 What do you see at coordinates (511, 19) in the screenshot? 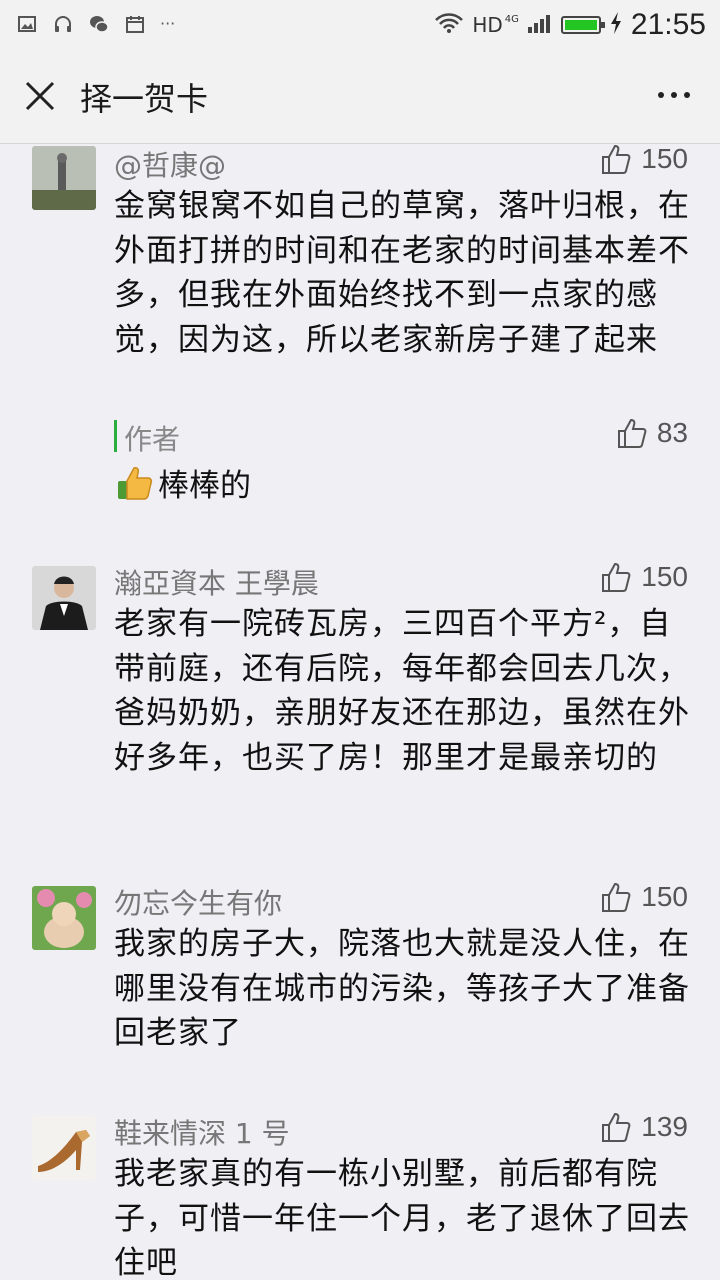
I see `network-gen: 4G` at bounding box center [511, 19].